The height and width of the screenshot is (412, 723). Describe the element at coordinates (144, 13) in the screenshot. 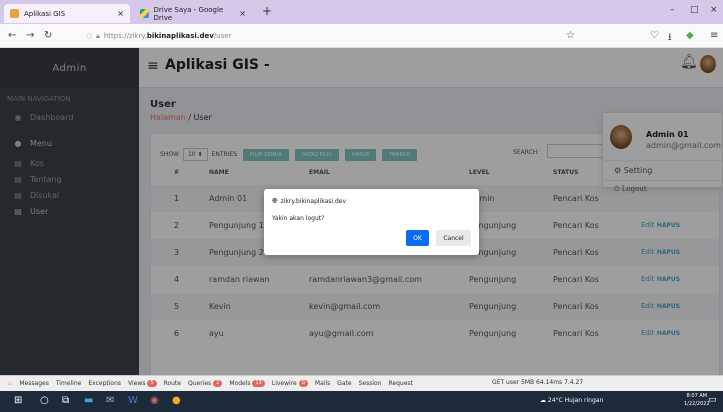

I see `drive-favicon-icon` at that location.